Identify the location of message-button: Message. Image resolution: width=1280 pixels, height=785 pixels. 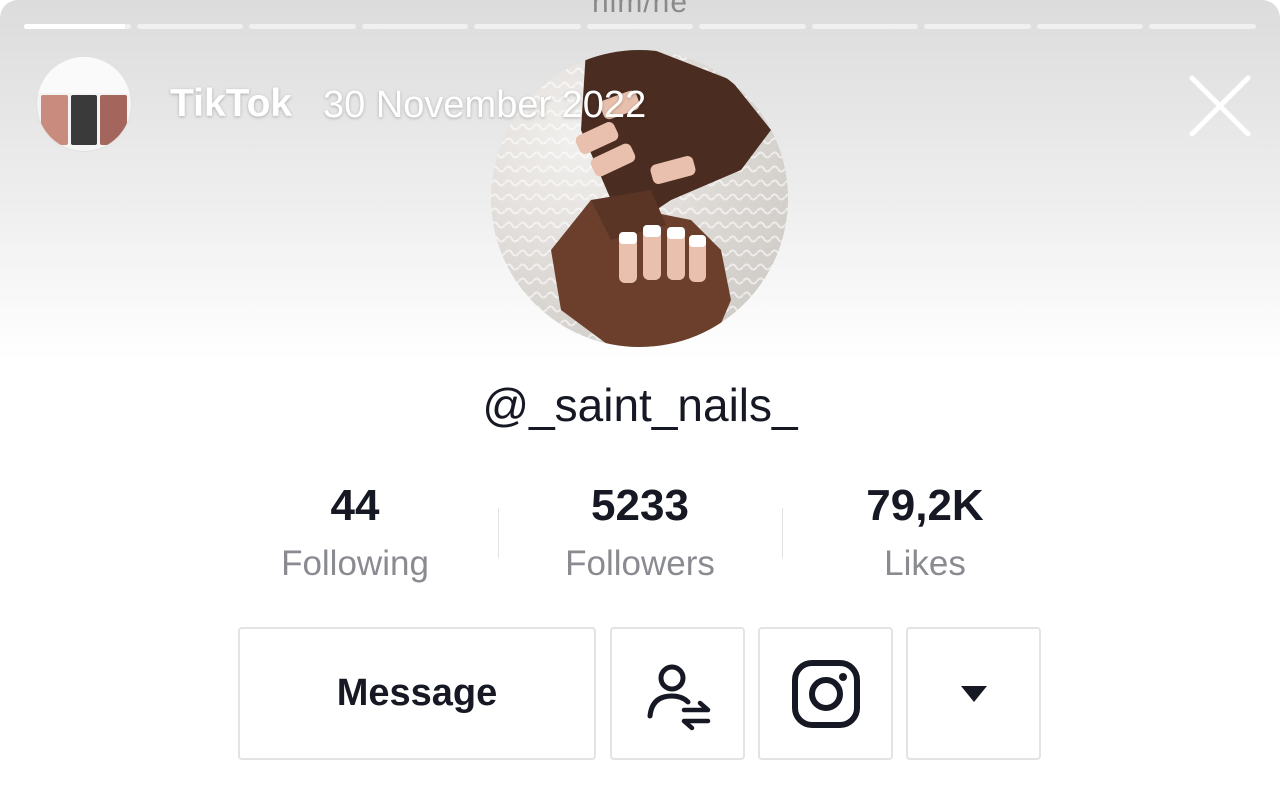
(417, 693).